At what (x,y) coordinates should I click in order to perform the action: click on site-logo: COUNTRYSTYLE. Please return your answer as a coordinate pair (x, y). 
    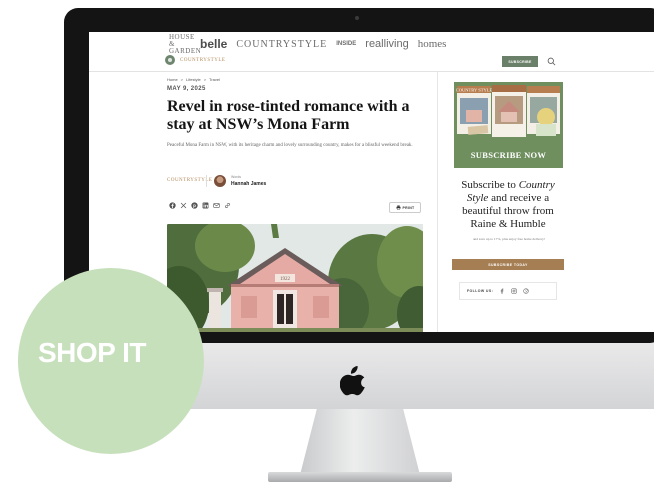
    Looking at the image, I should click on (195, 60).